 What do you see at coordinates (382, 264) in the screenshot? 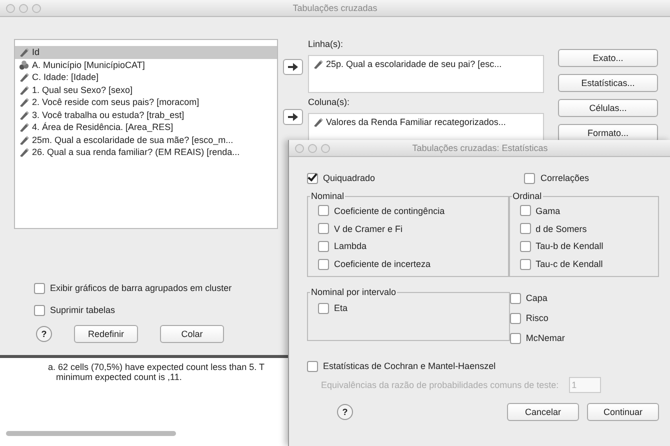
I see `checkbox-label: Coeficiente de incerteza` at bounding box center [382, 264].